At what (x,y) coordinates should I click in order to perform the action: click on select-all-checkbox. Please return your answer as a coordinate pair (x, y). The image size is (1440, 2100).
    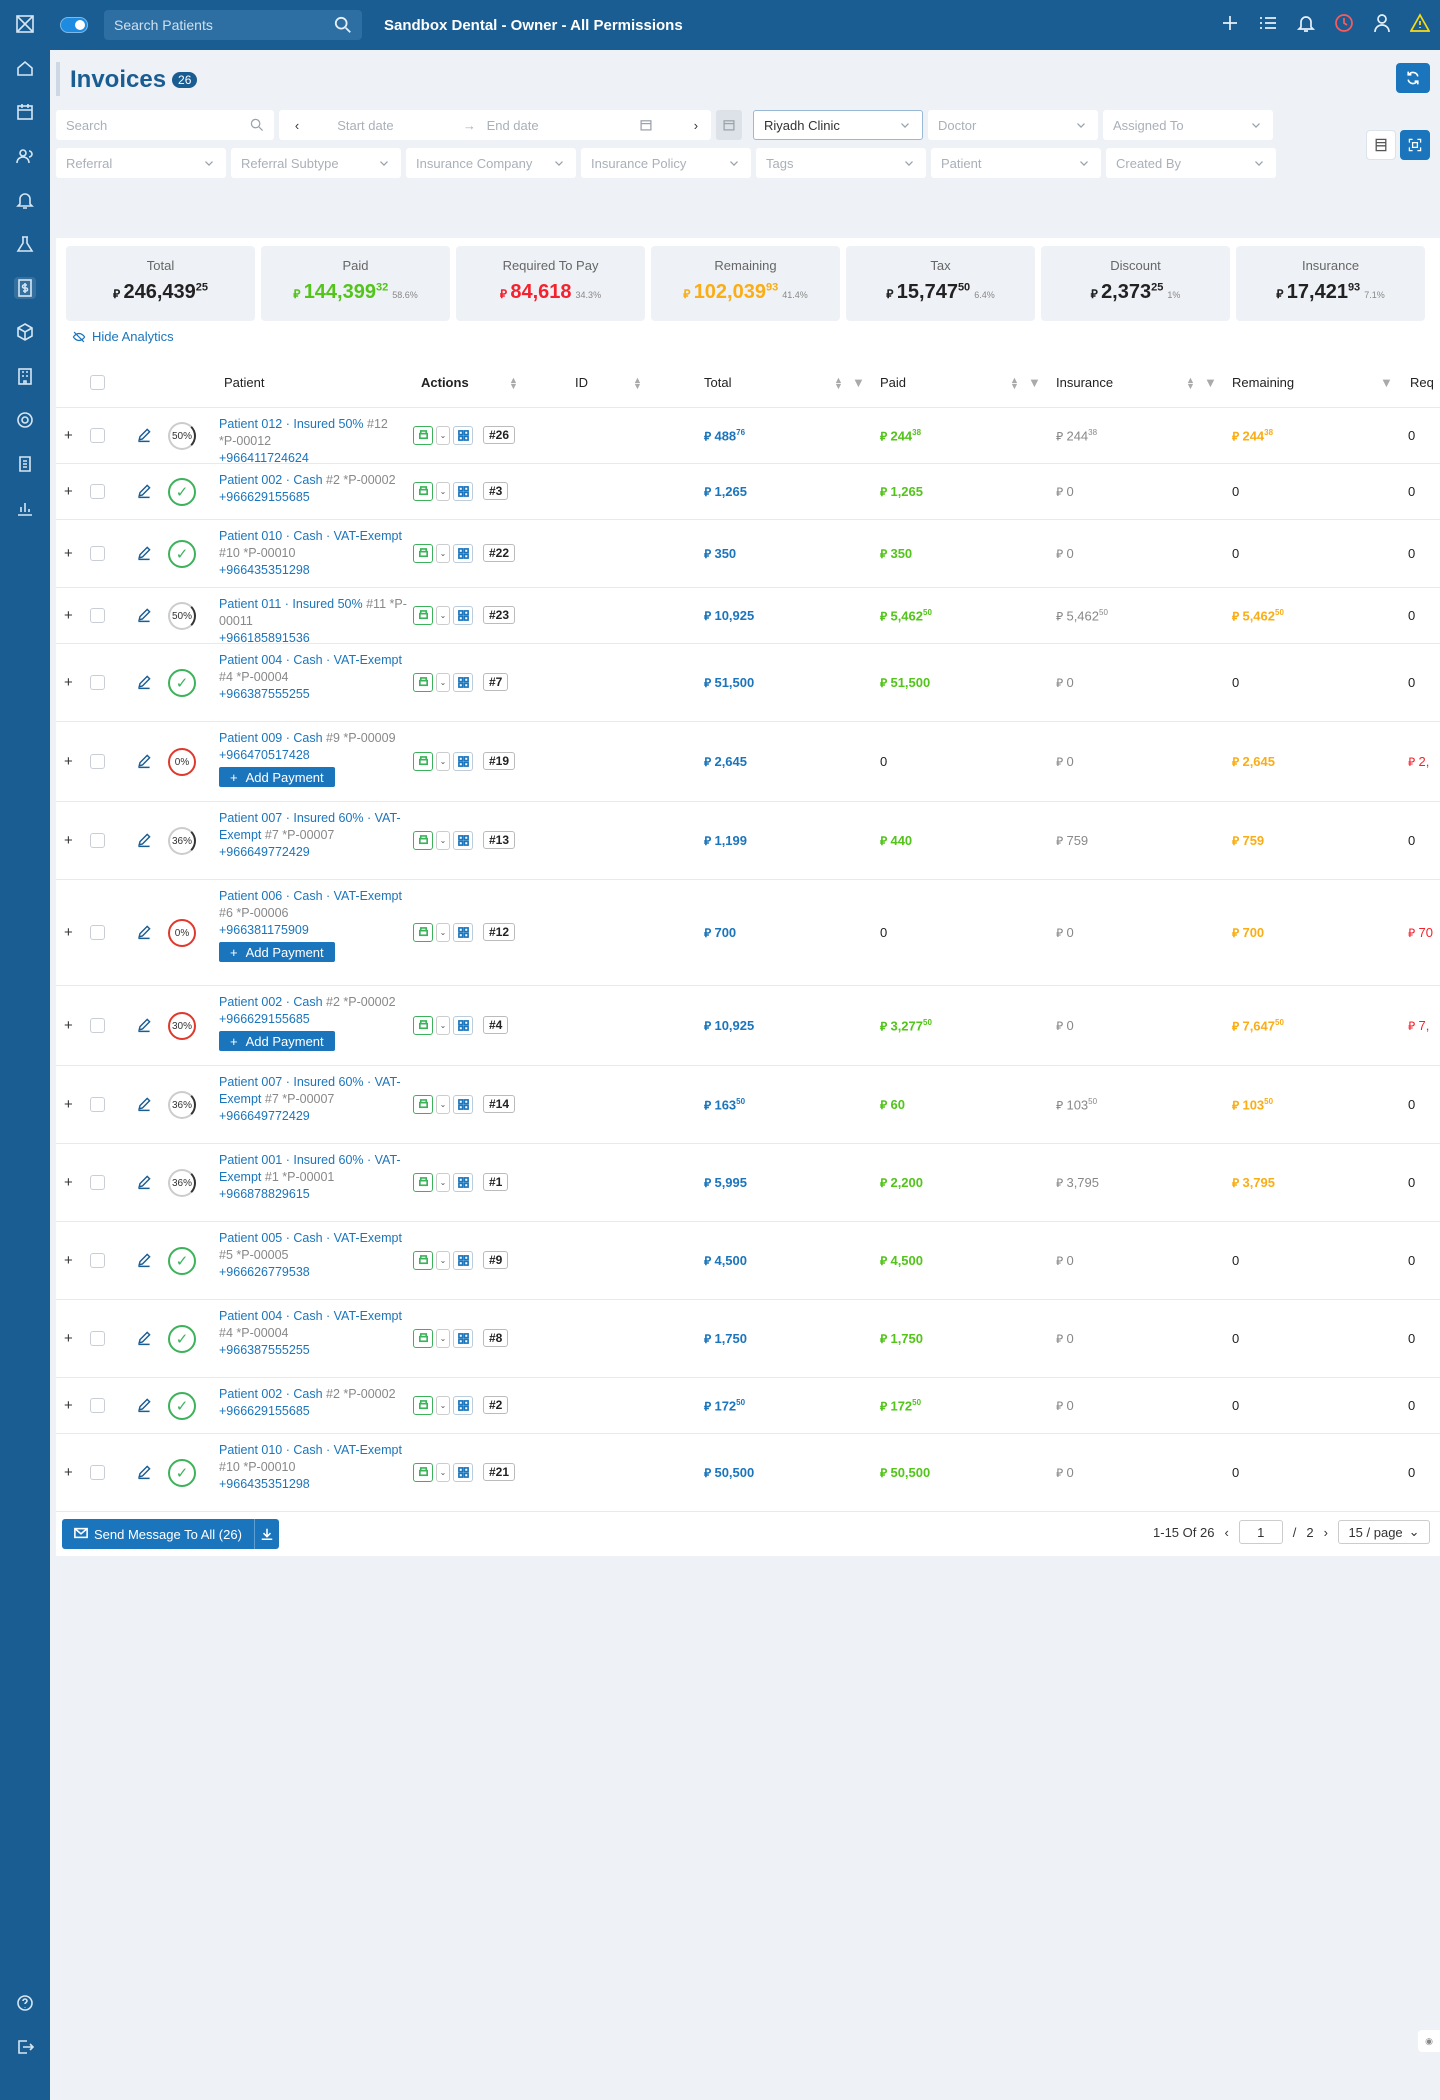
    Looking at the image, I should click on (97, 382).